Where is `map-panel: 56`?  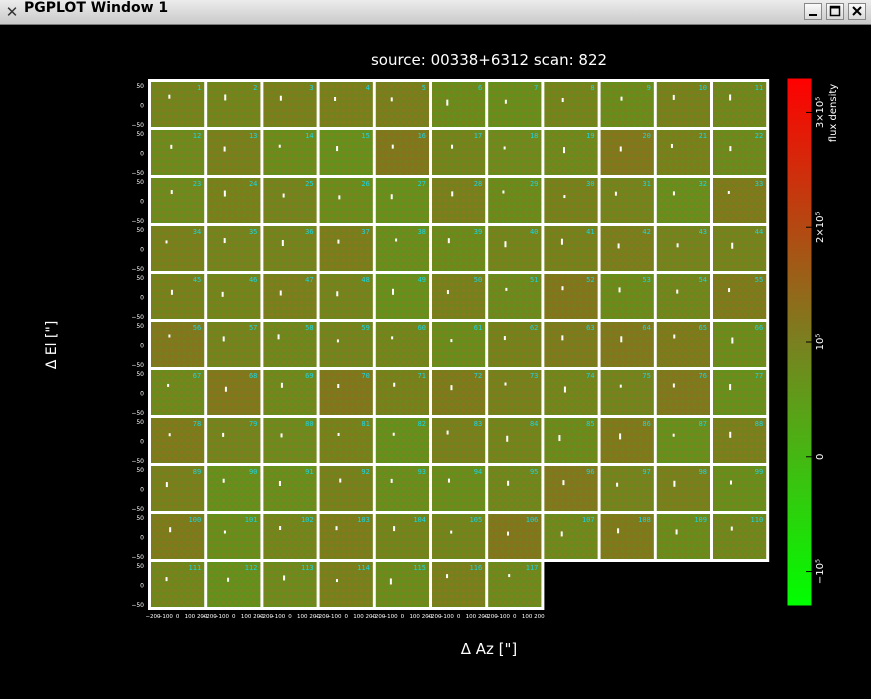 map-panel: 56 is located at coordinates (178, 344).